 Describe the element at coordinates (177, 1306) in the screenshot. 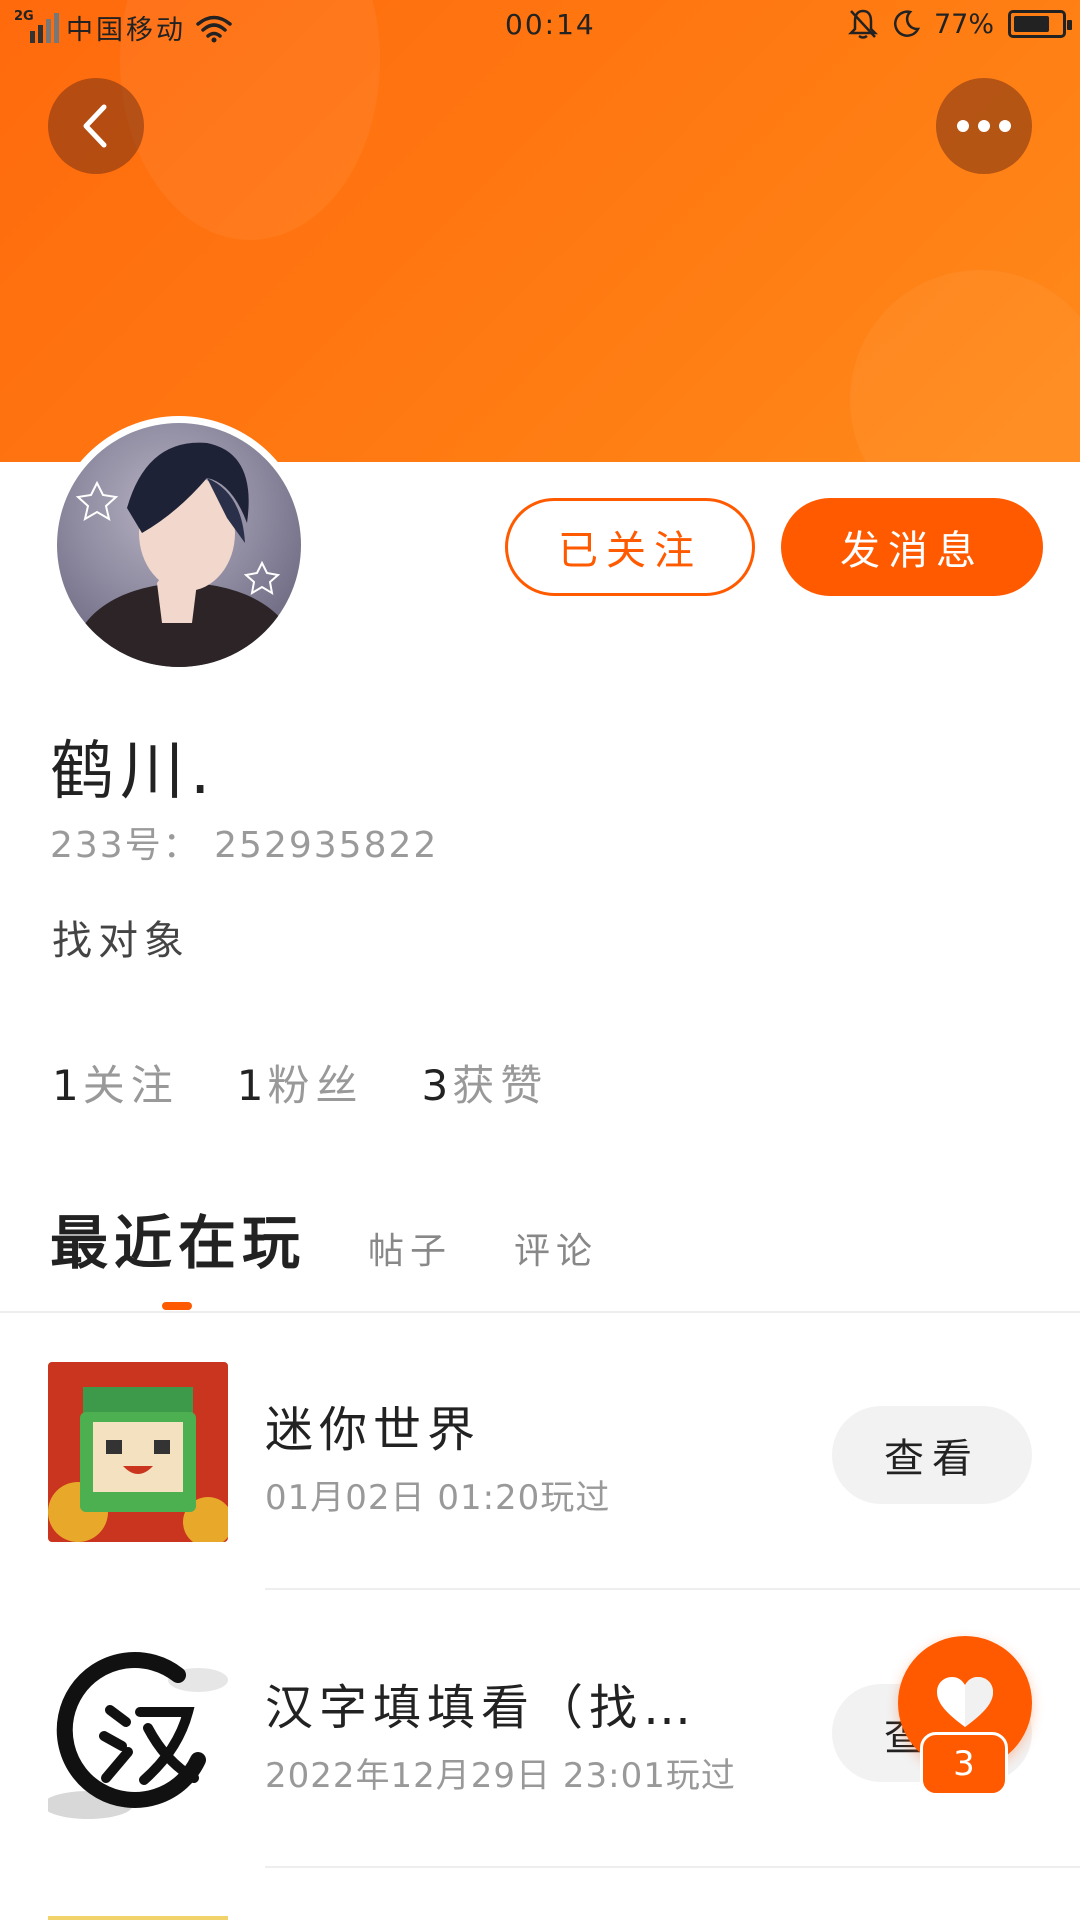

I see `tab-indicator` at that location.